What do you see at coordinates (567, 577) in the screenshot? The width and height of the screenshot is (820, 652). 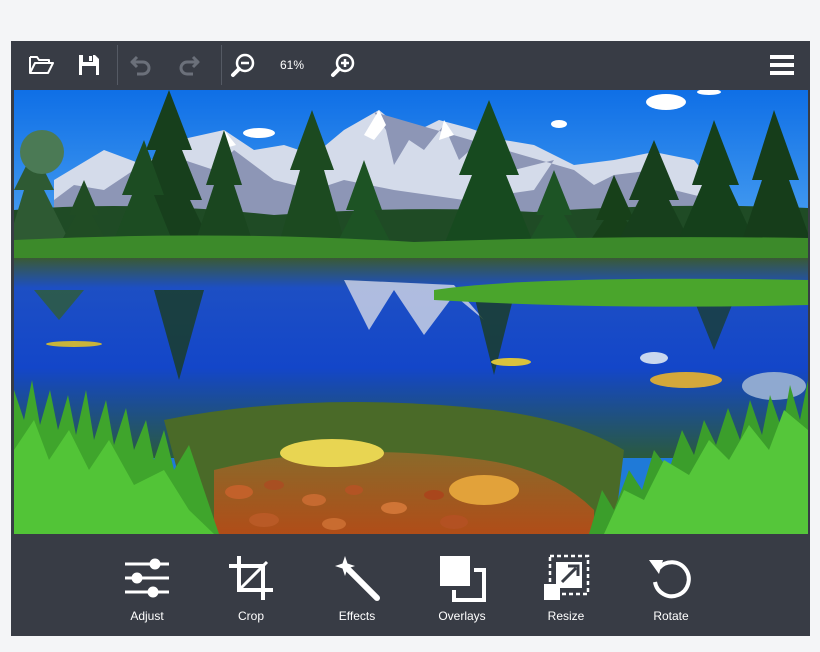 I see `resize-icon` at bounding box center [567, 577].